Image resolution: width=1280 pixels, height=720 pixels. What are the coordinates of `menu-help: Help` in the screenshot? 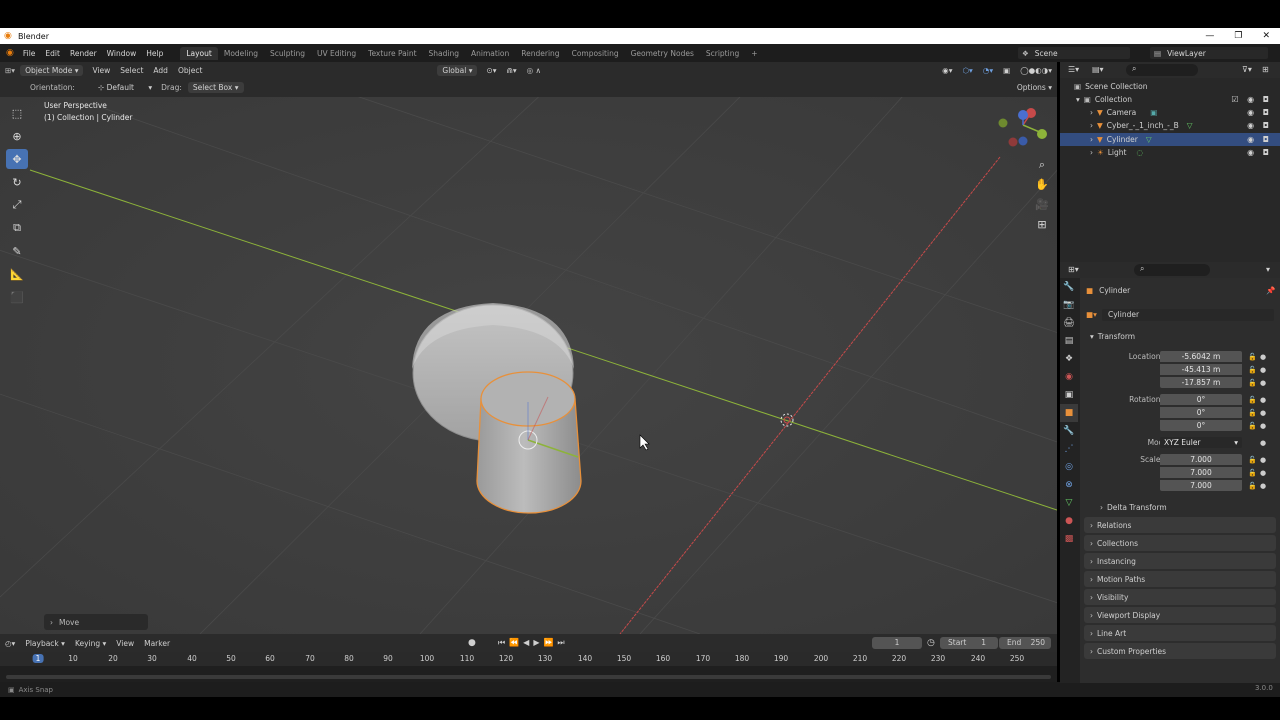 It's located at (154, 53).